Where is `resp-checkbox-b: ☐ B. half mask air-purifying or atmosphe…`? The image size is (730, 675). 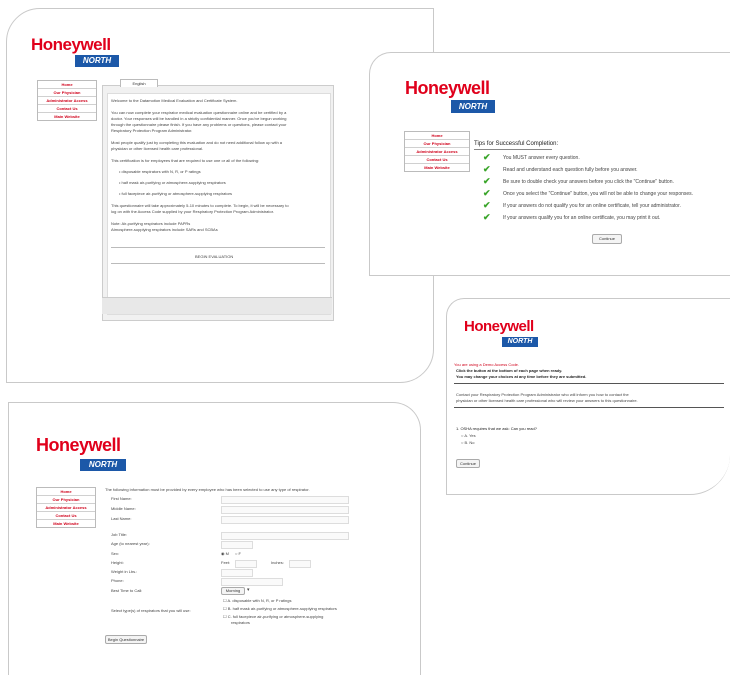 resp-checkbox-b: ☐ B. half mask air-purifying or atmosphe… is located at coordinates (280, 608).